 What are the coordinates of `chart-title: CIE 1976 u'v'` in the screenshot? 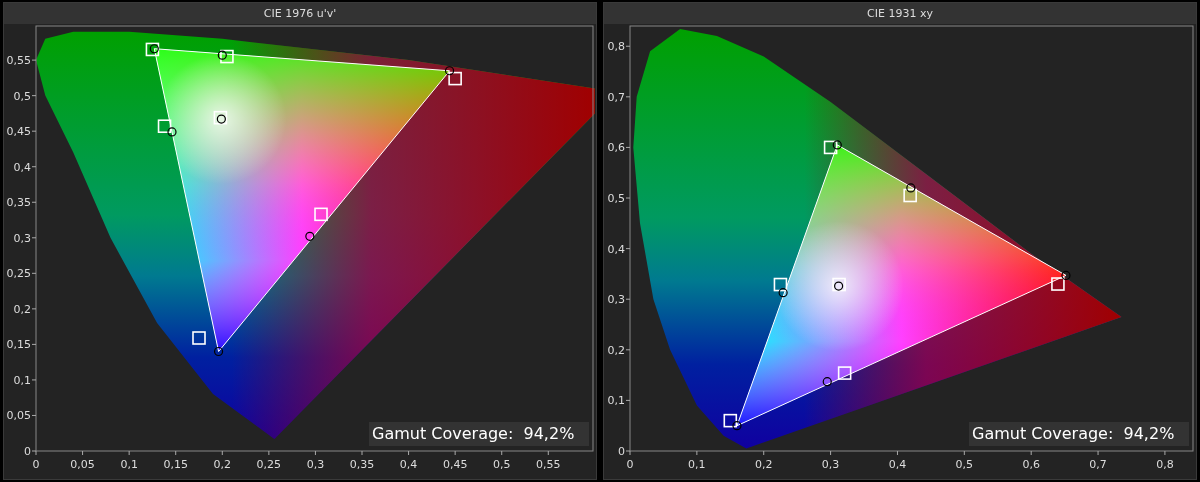 It's located at (300, 13).